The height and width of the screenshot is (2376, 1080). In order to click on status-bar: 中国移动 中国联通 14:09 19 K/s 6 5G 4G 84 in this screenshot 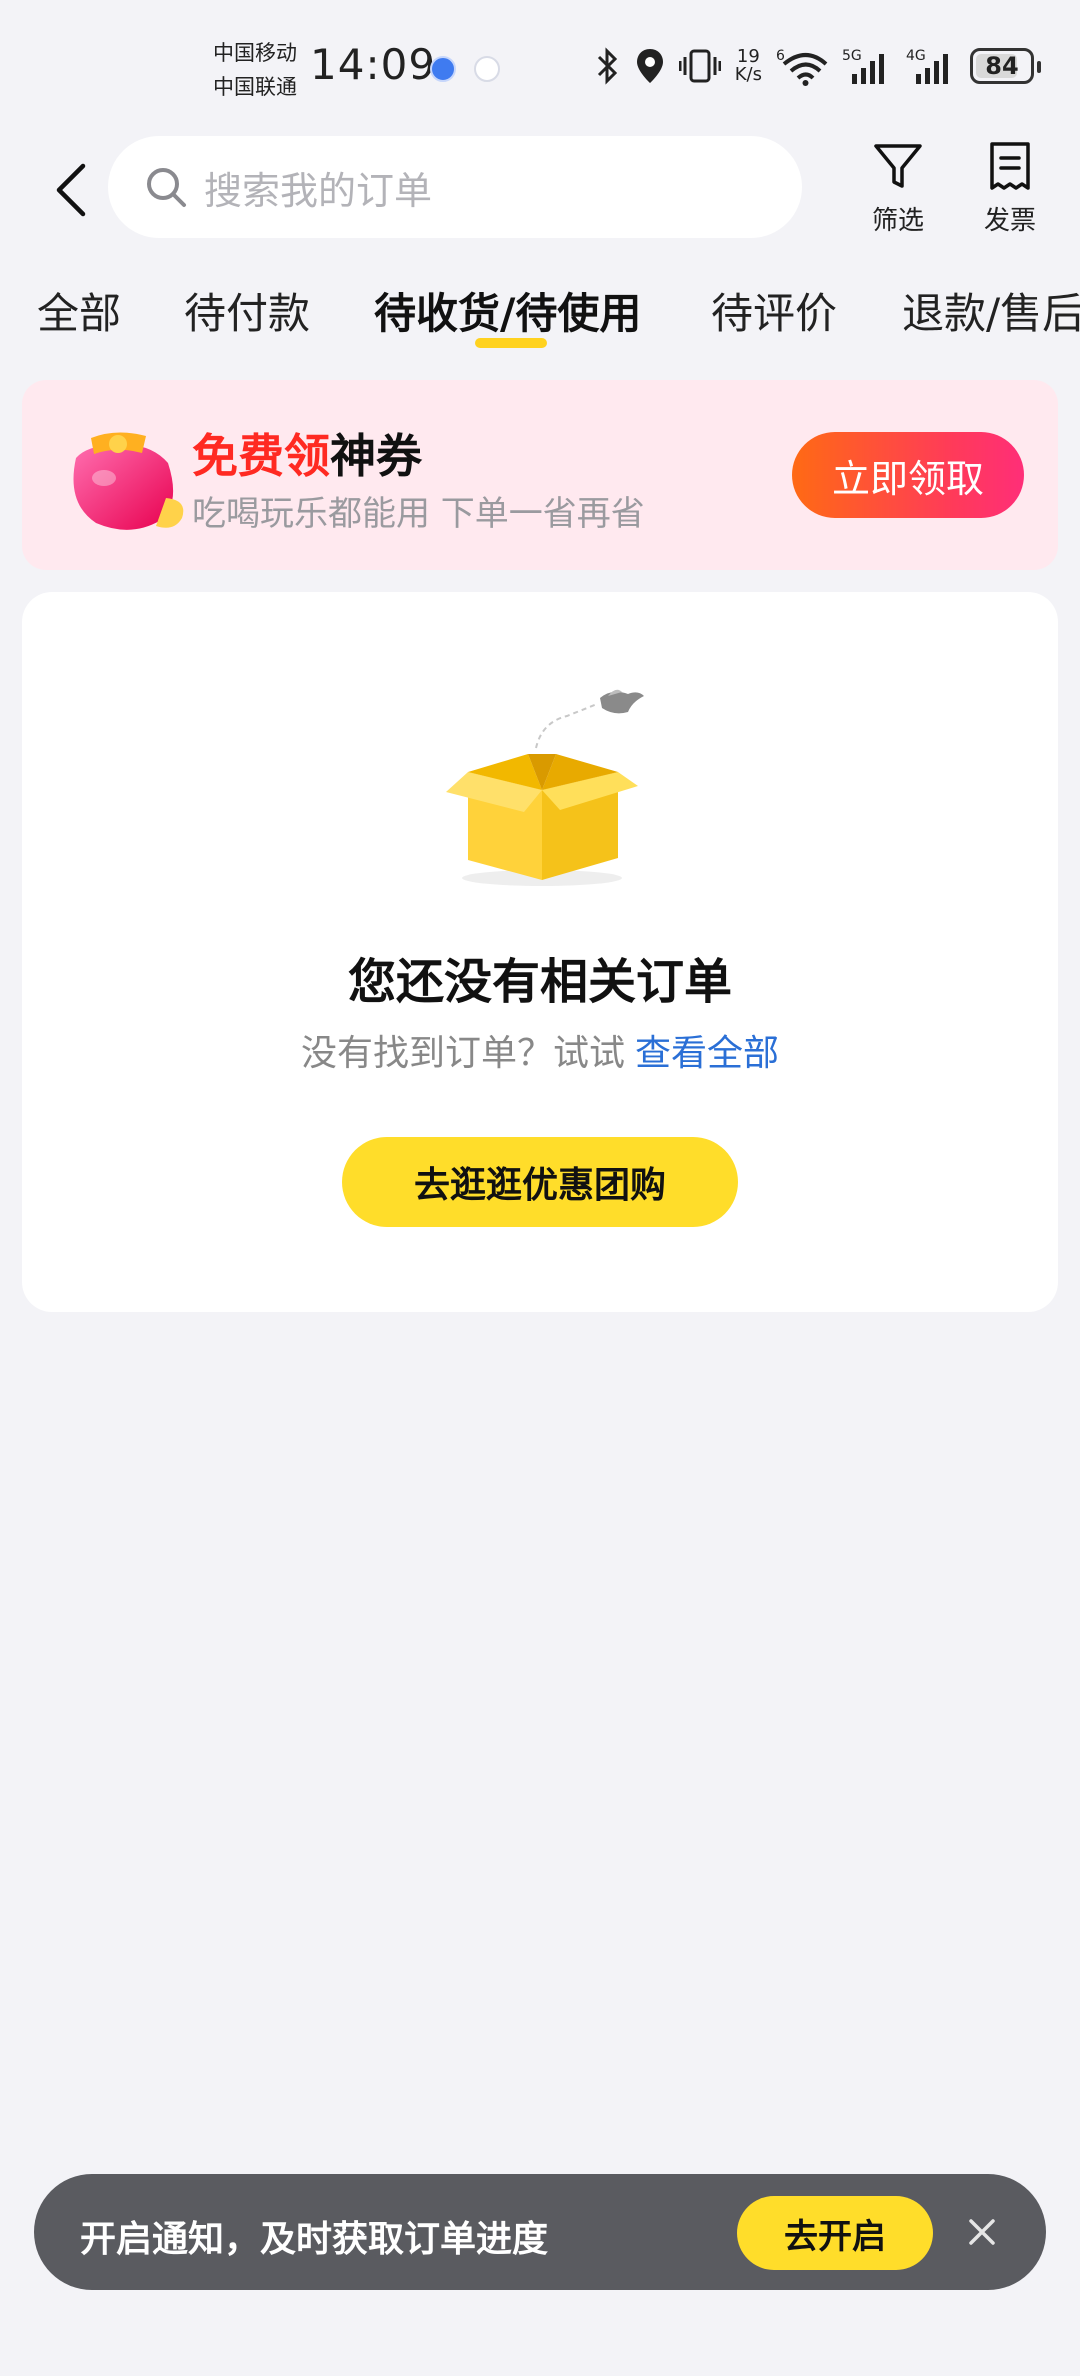, I will do `click(540, 65)`.